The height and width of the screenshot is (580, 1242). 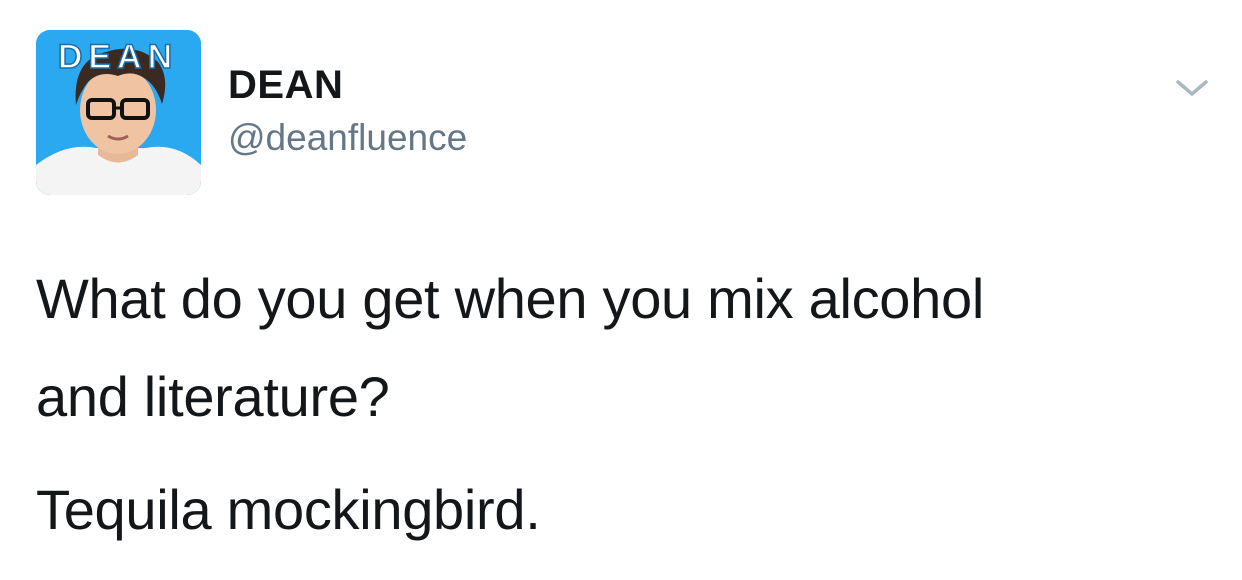 What do you see at coordinates (1192, 88) in the screenshot?
I see `chevron-down-icon` at bounding box center [1192, 88].